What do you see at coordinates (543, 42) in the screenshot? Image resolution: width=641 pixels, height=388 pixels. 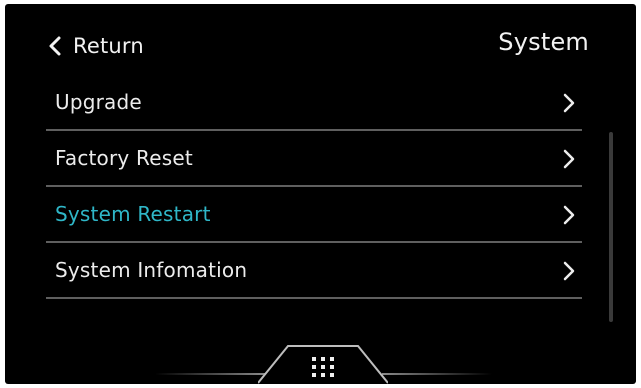 I see `page-title: System` at bounding box center [543, 42].